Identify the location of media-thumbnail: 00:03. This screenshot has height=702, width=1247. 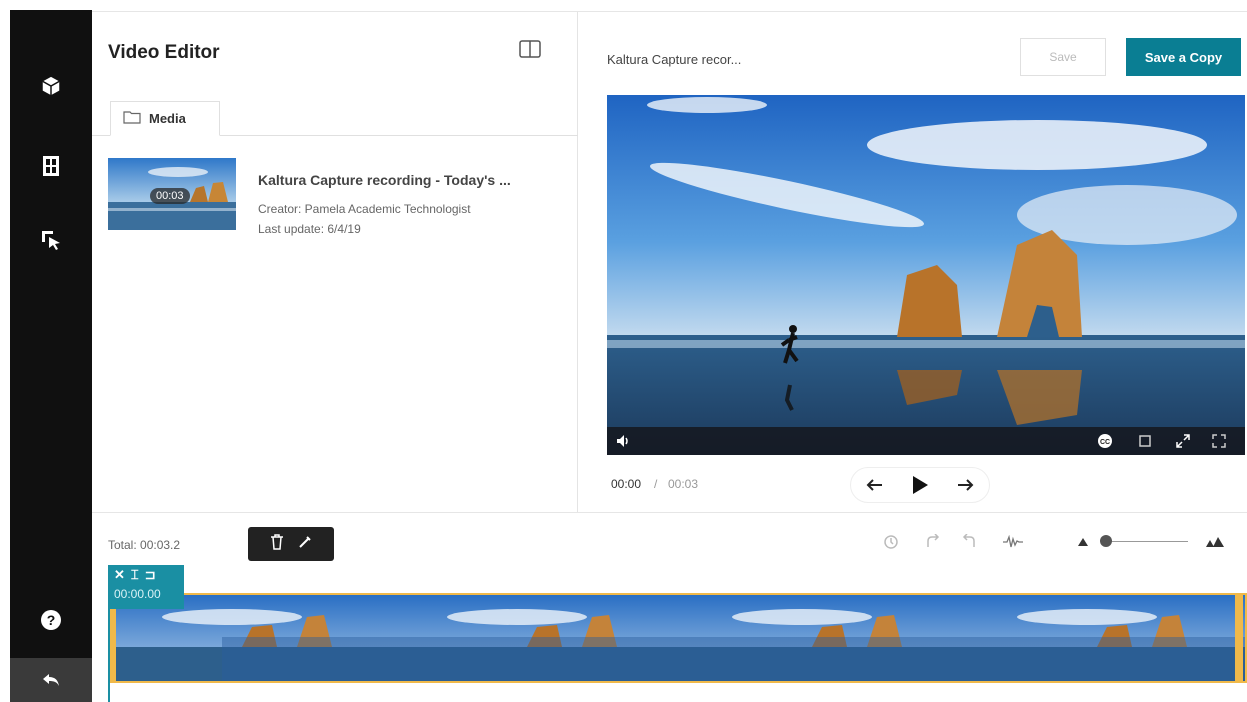
(172, 194).